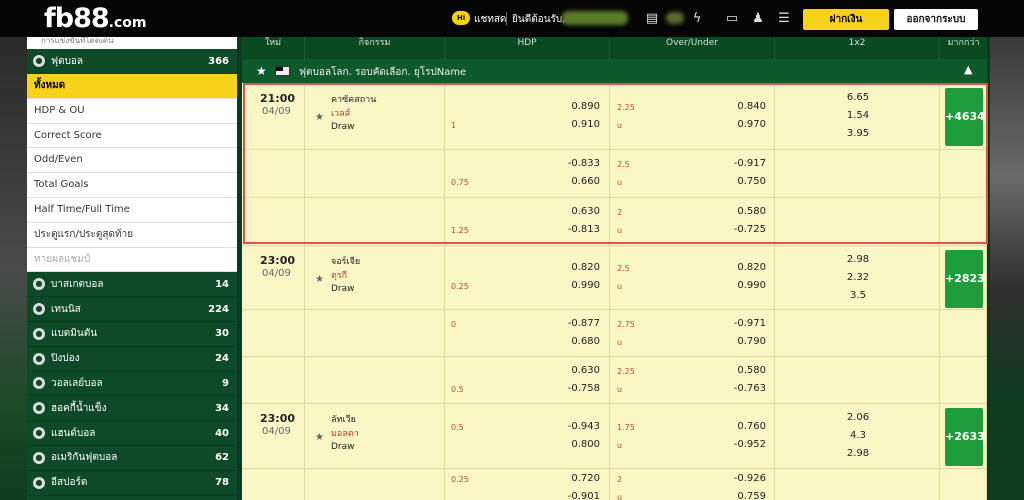  What do you see at coordinates (858, 435) in the screenshot?
I see `odds-1x2-away: 4.3` at bounding box center [858, 435].